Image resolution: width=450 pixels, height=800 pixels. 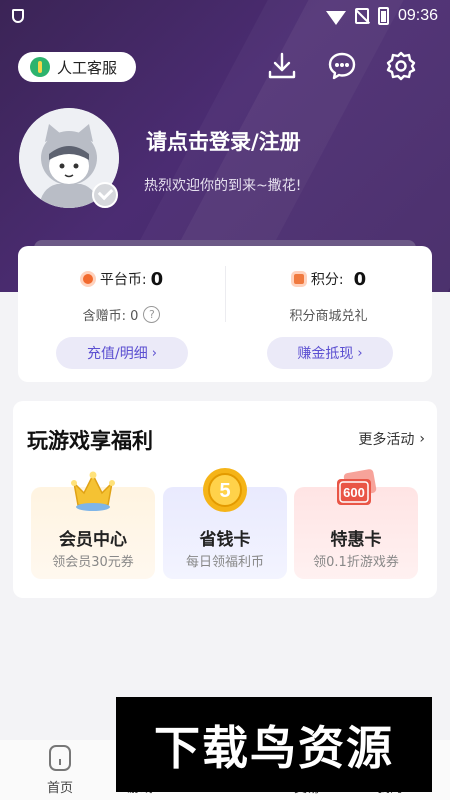 What do you see at coordinates (87, 67) in the screenshot?
I see `customer-service-label: 人工客服` at bounding box center [87, 67].